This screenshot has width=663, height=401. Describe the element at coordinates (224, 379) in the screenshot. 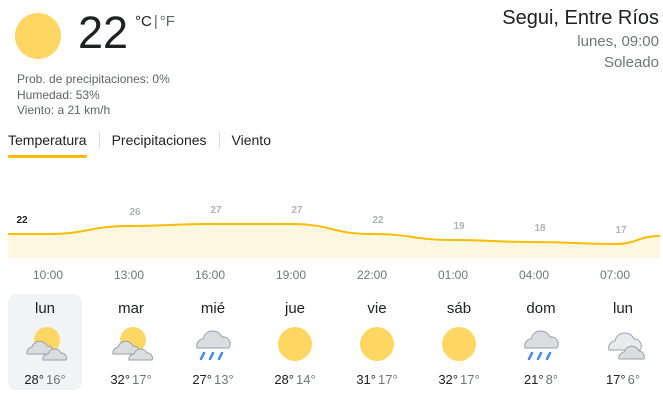

I see `low-temp: 13°` at that location.